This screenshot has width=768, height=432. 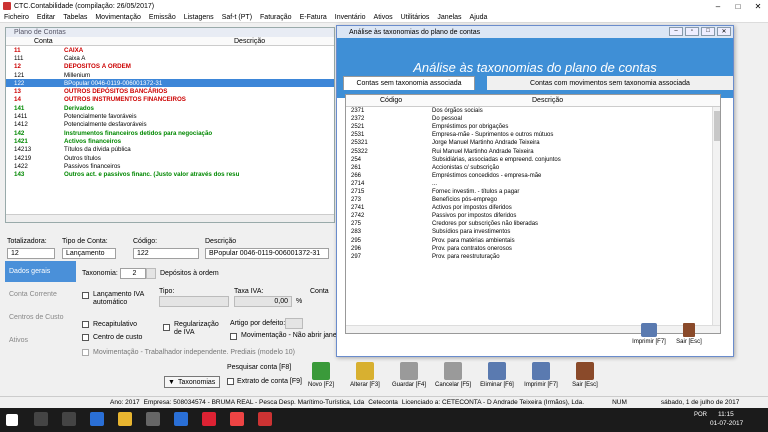 What do you see at coordinates (738, 6) in the screenshot?
I see `maximize-button: □` at bounding box center [738, 6].